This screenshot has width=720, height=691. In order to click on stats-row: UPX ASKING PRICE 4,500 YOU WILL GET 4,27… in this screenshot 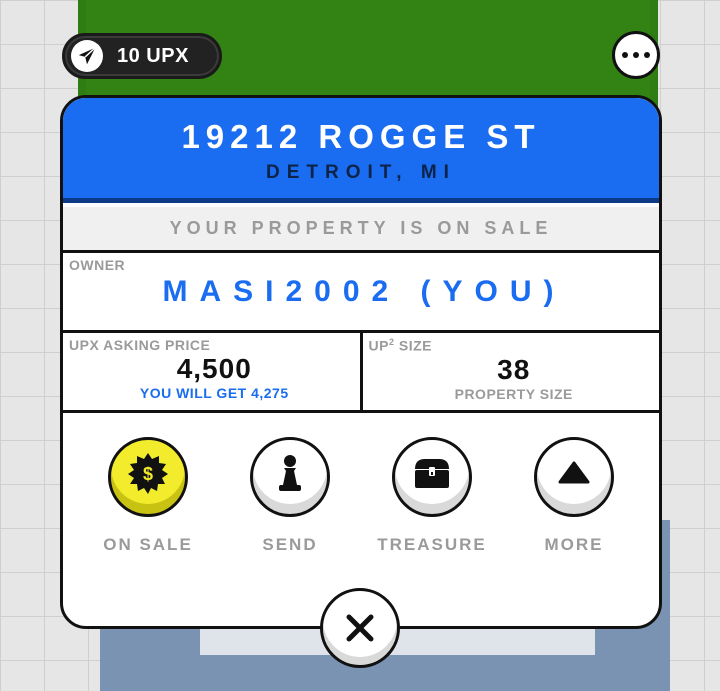, I will do `click(361, 373)`.